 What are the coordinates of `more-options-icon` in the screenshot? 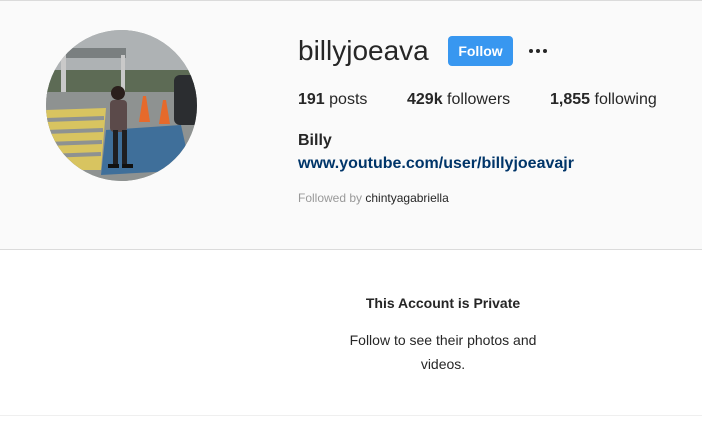 It's located at (538, 51).